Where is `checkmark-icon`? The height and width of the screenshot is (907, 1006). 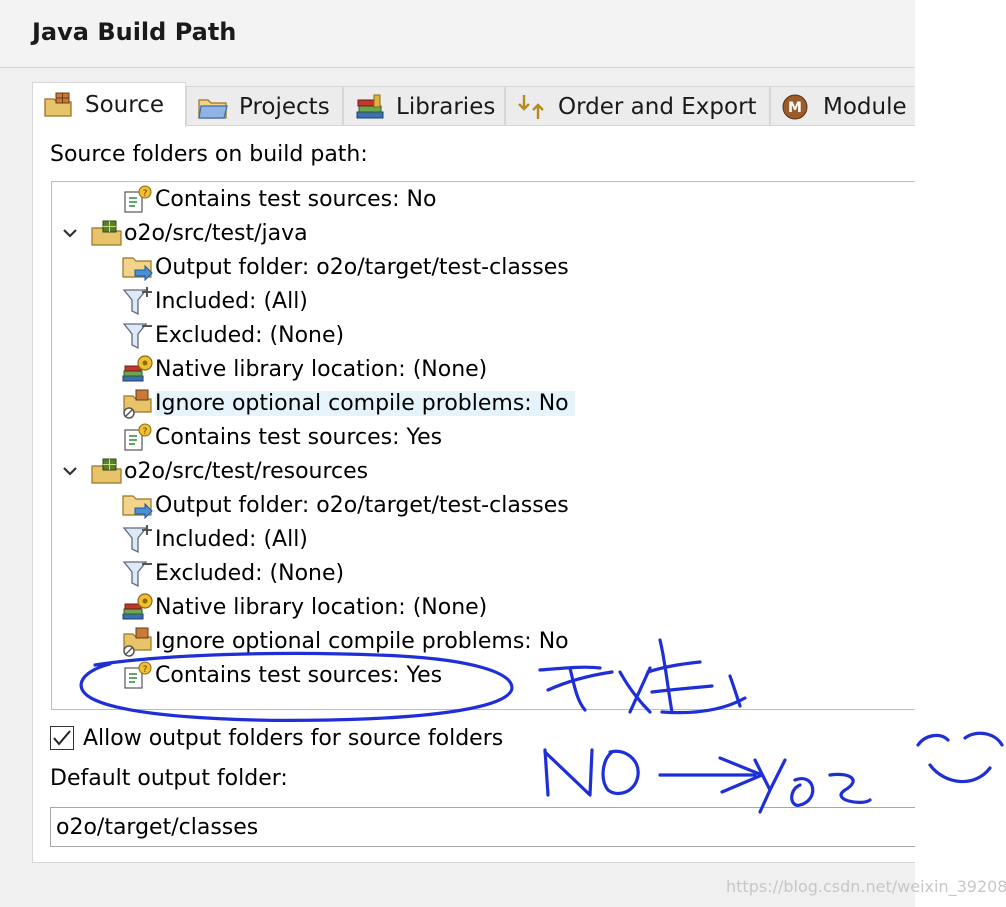
checkmark-icon is located at coordinates (62, 738).